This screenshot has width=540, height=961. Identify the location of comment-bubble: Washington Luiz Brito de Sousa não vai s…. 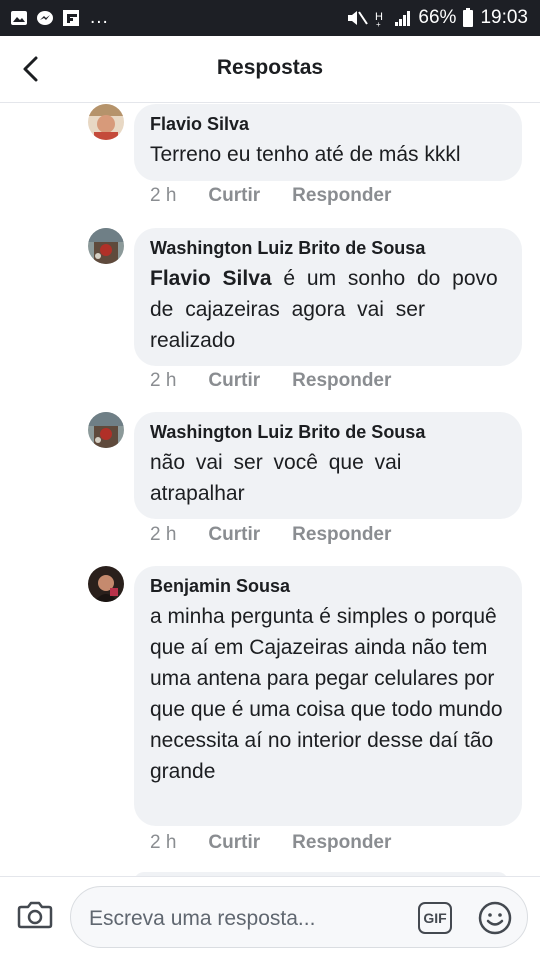
(328, 465).